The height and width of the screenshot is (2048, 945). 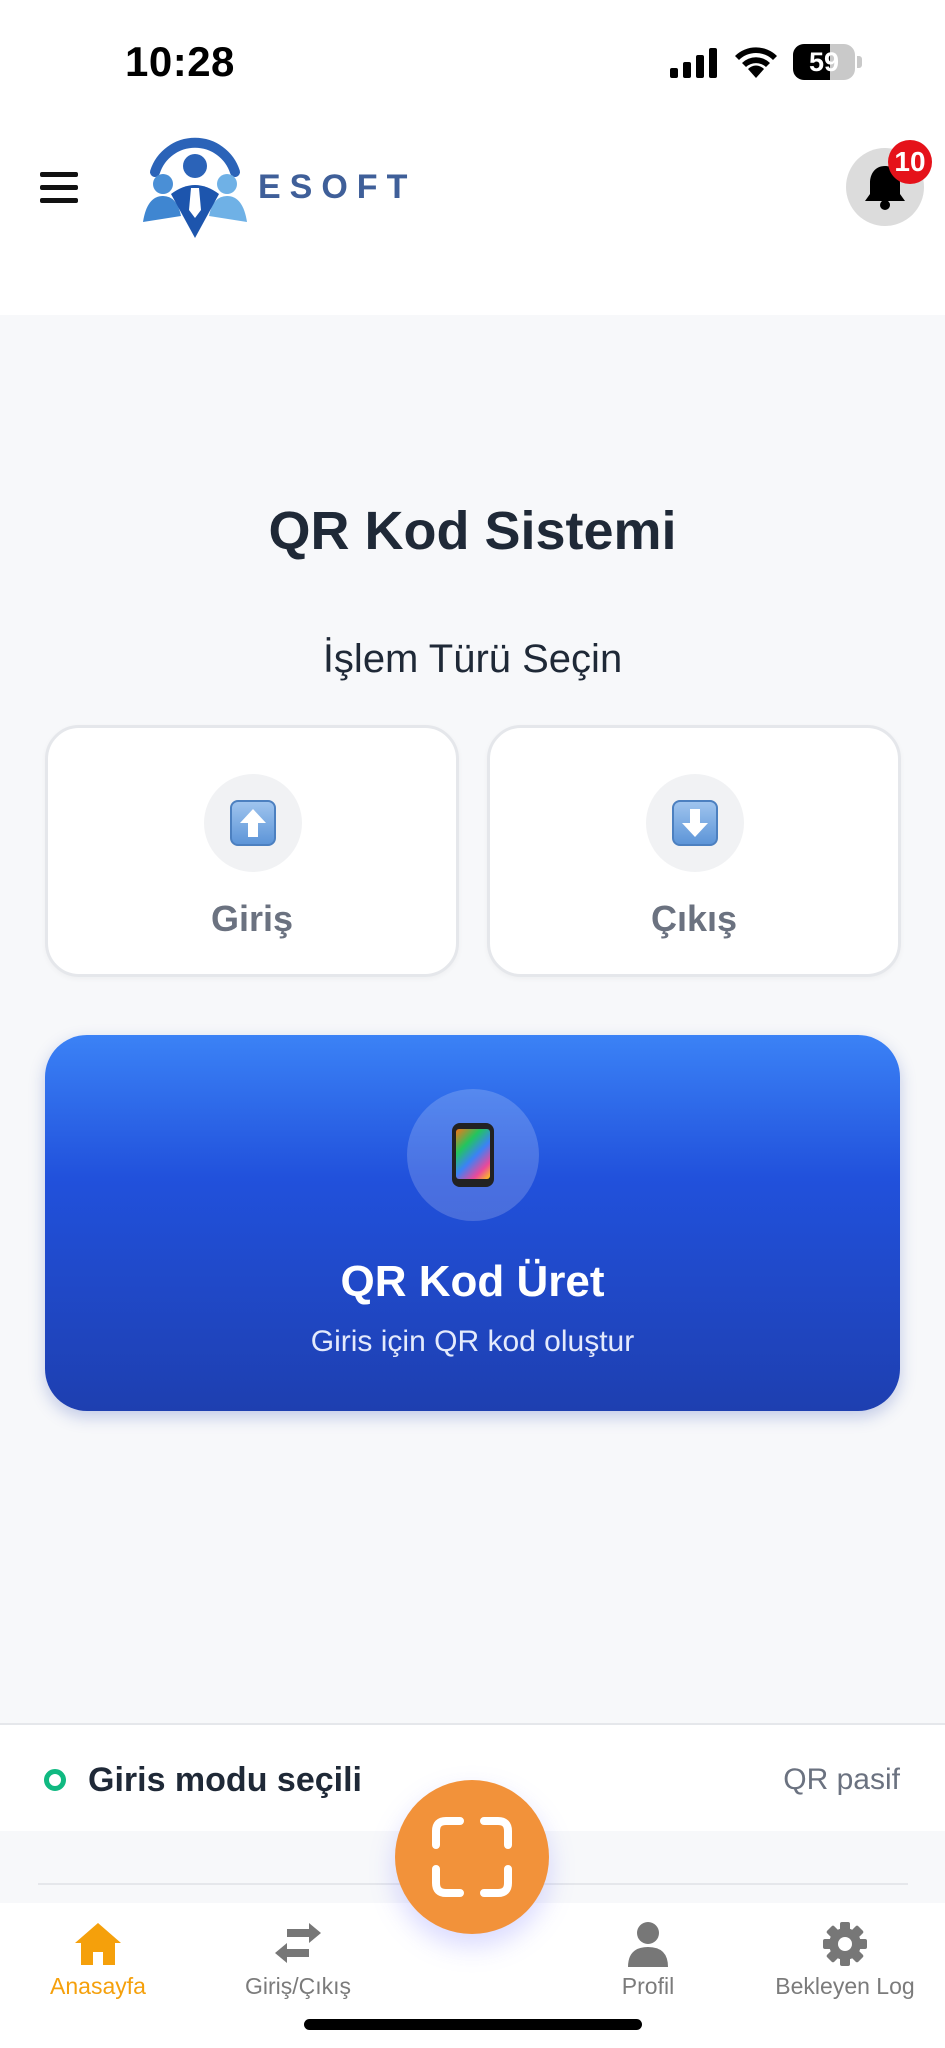 What do you see at coordinates (648, 1944) in the screenshot?
I see `user-icon` at bounding box center [648, 1944].